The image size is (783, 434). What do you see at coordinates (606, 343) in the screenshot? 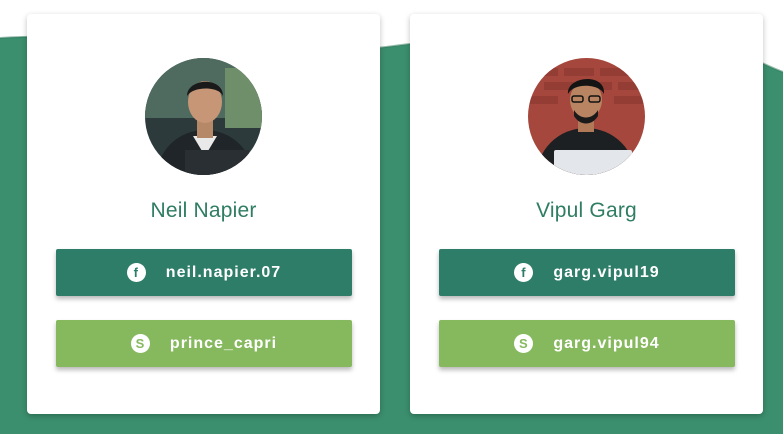
I see `skype-handle: garg.vipul94` at bounding box center [606, 343].